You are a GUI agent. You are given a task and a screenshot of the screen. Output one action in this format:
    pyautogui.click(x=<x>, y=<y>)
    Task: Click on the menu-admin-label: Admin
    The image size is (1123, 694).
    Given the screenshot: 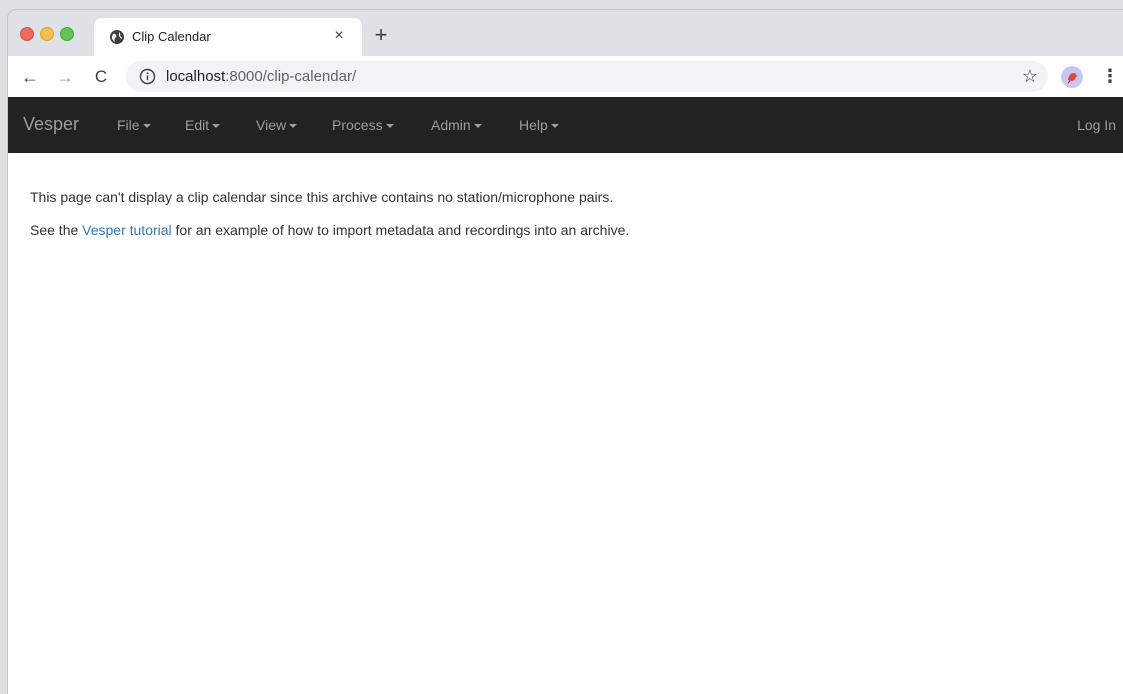 What is the action you would take?
    pyautogui.click(x=451, y=125)
    